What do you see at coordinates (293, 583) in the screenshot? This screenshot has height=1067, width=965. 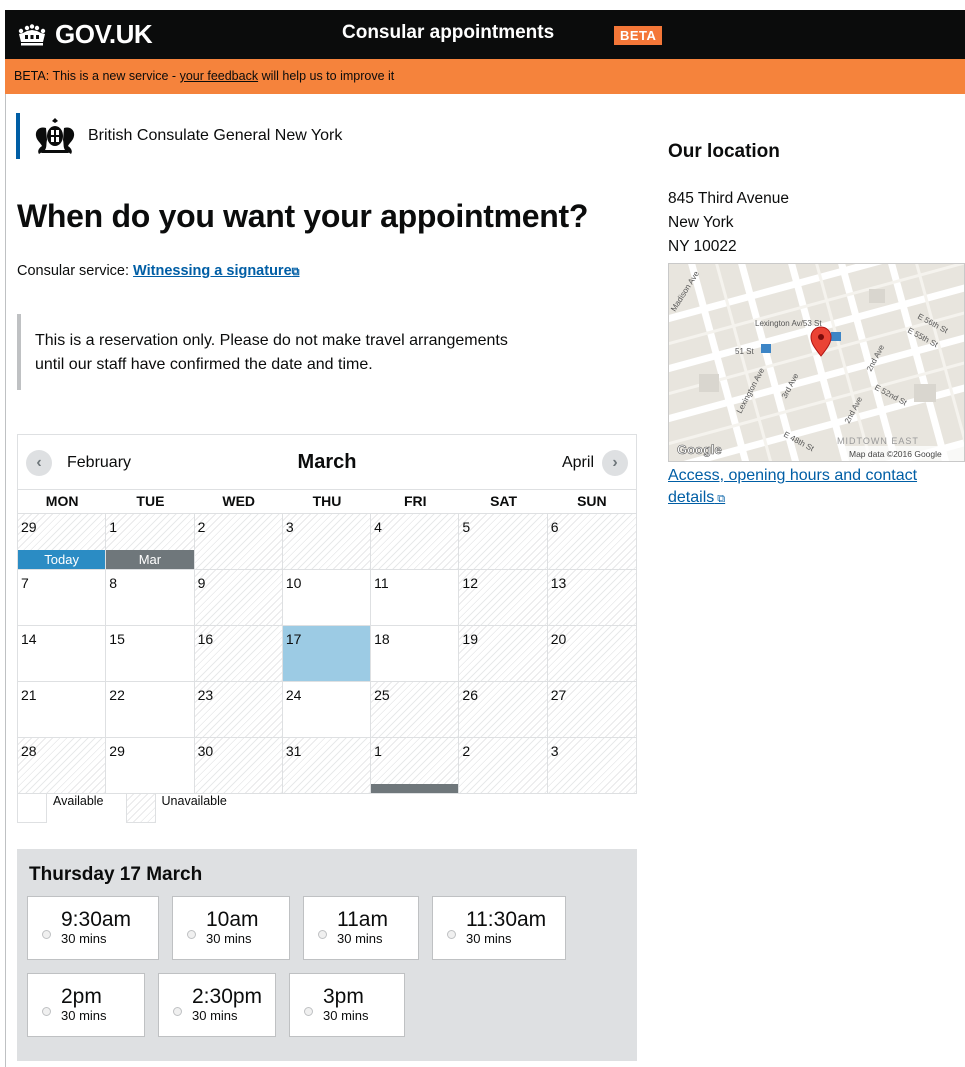 I see `day-number: 10` at bounding box center [293, 583].